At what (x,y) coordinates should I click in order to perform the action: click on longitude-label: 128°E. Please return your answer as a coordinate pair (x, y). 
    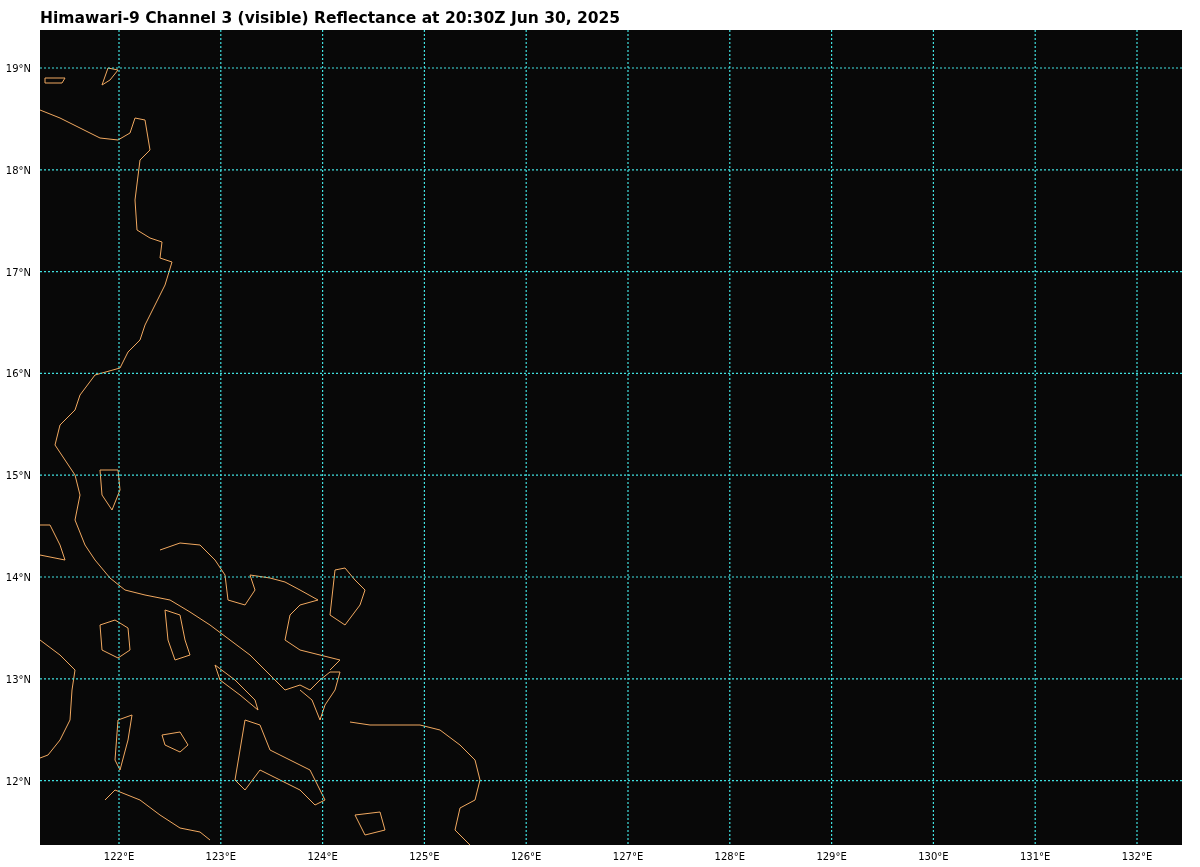
    Looking at the image, I should click on (729, 856).